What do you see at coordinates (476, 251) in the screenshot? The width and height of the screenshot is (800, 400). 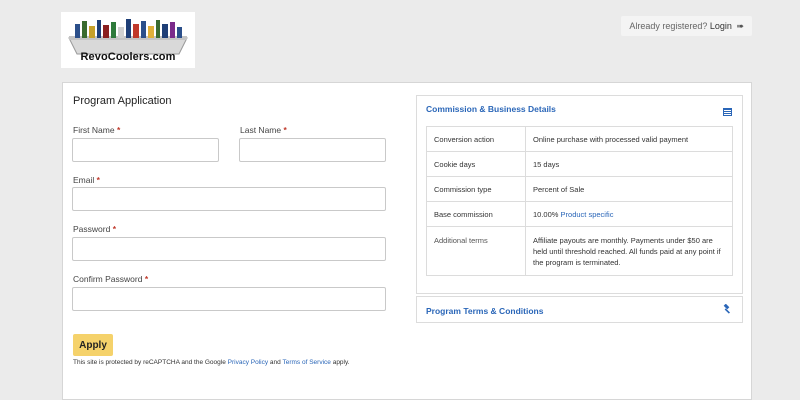 I see `row-label: Additional terms` at bounding box center [476, 251].